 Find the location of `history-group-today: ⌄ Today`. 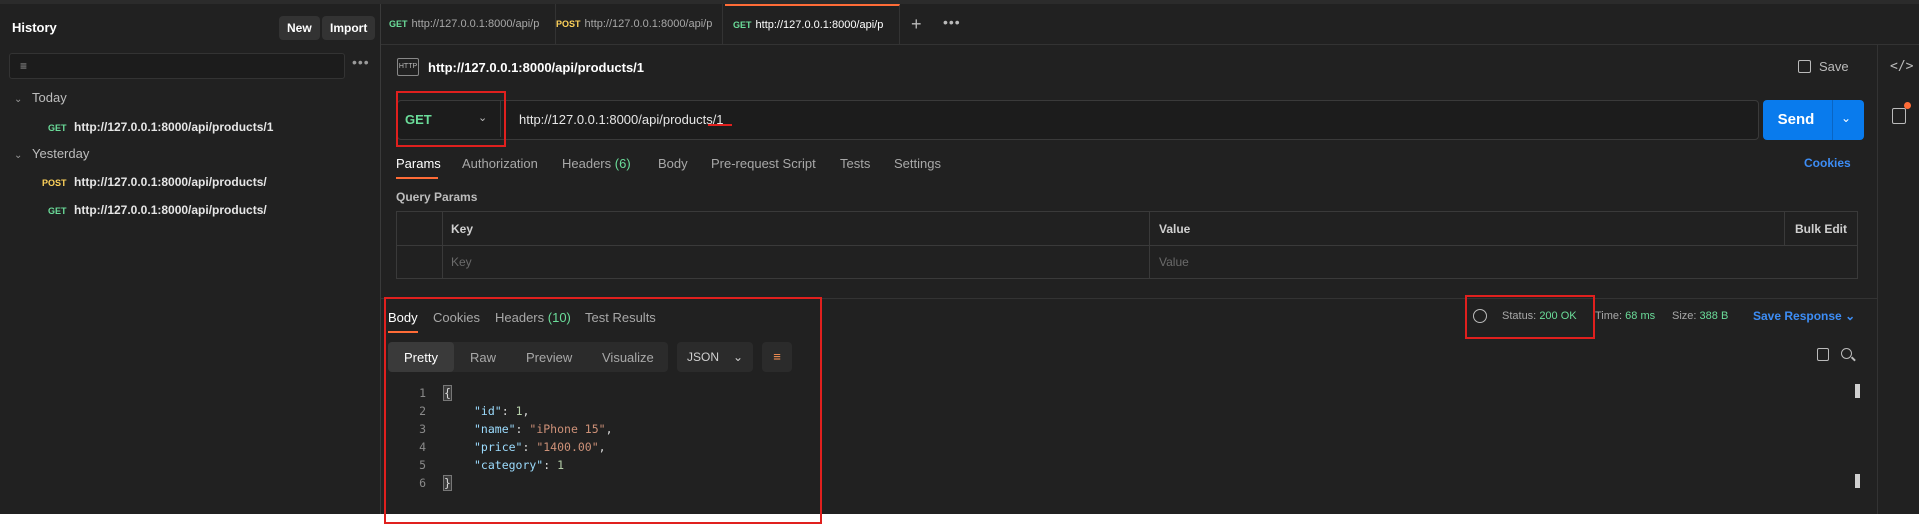

history-group-today: ⌄ Today is located at coordinates (40, 97).